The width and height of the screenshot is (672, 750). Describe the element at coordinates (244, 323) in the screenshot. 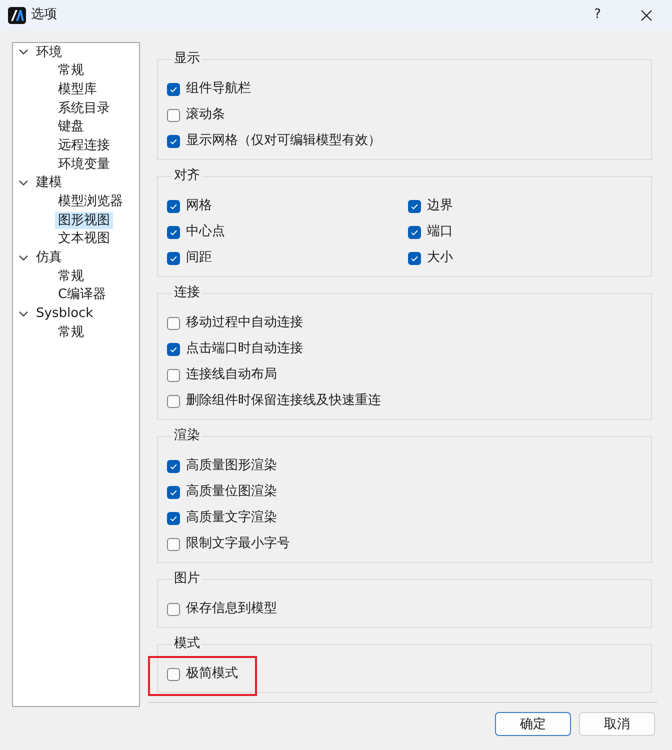

I see `checkbox-label: 移动过程中自动连接` at that location.